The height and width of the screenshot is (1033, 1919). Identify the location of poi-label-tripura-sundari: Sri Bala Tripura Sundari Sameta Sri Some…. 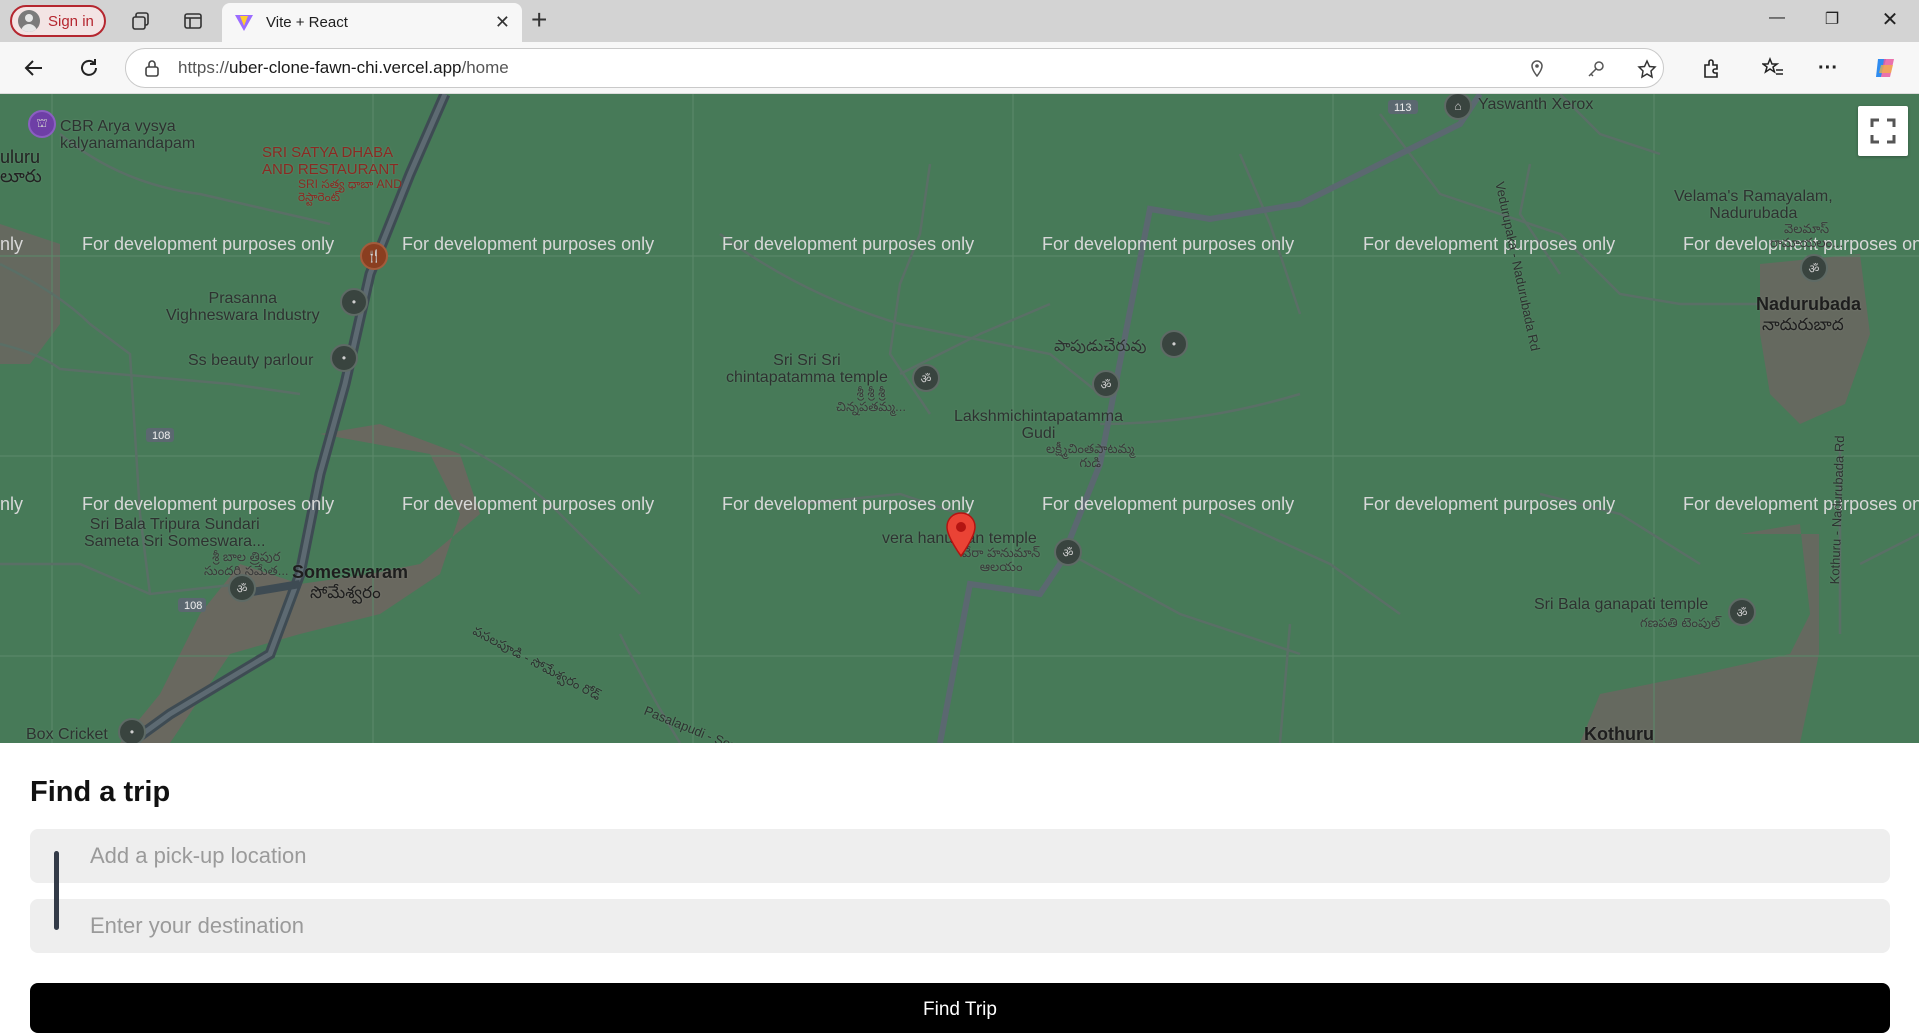
(174, 533).